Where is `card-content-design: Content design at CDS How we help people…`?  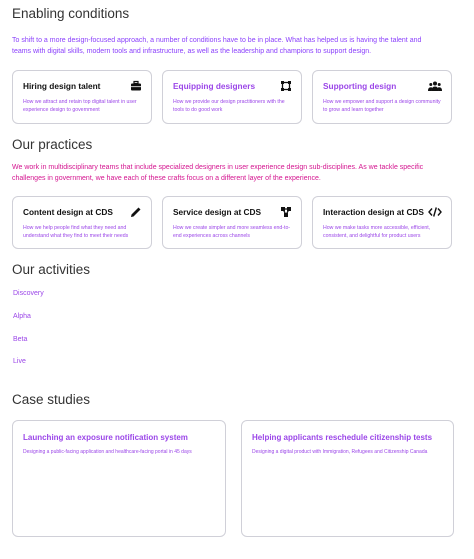
card-content-design: Content design at CDS How we help people… is located at coordinates (82, 222).